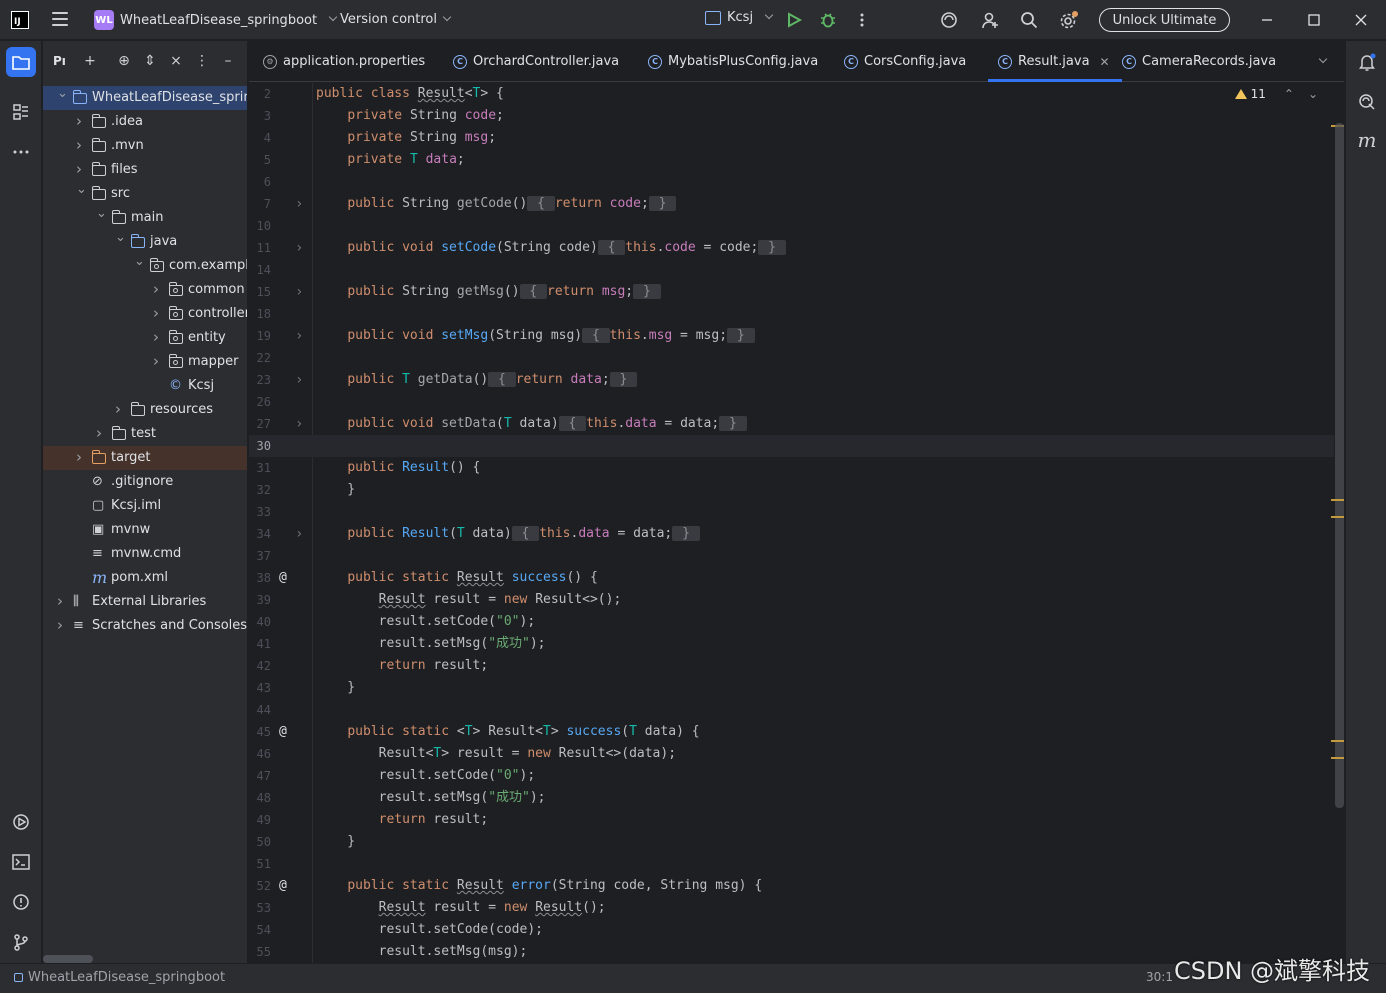 The image size is (1386, 993). What do you see at coordinates (791, 600) in the screenshot?
I see `code-line: 39 Result result = new Result<>();` at bounding box center [791, 600].